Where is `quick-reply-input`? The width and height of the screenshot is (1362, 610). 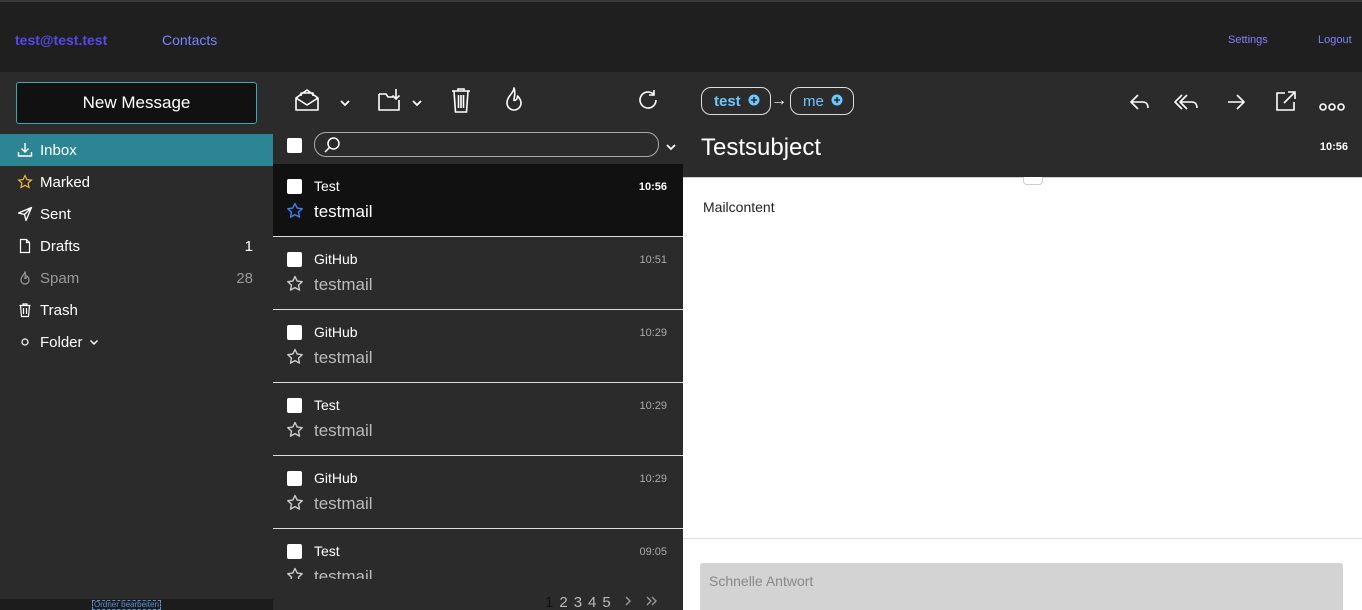 quick-reply-input is located at coordinates (1009, 581).